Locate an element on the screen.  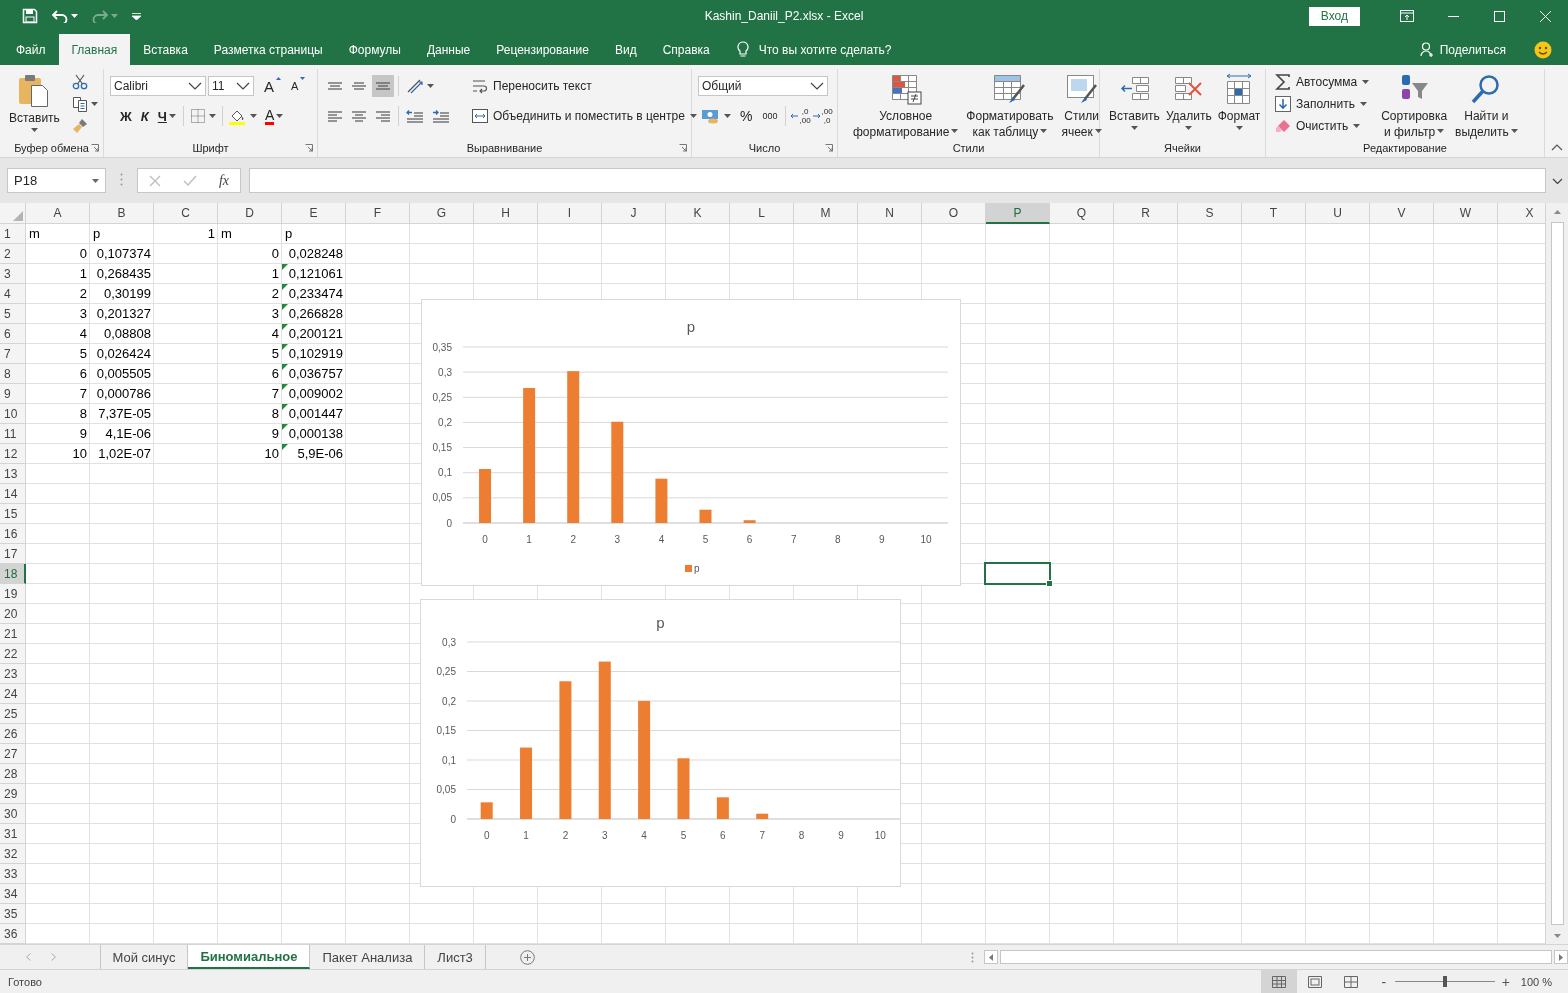
row-header: 33 is located at coordinates (13, 874).